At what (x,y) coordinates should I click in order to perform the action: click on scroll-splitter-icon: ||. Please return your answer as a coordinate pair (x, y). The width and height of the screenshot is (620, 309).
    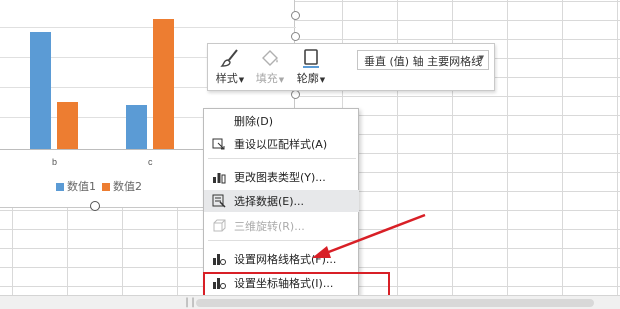
    Looking at the image, I should click on (190, 302).